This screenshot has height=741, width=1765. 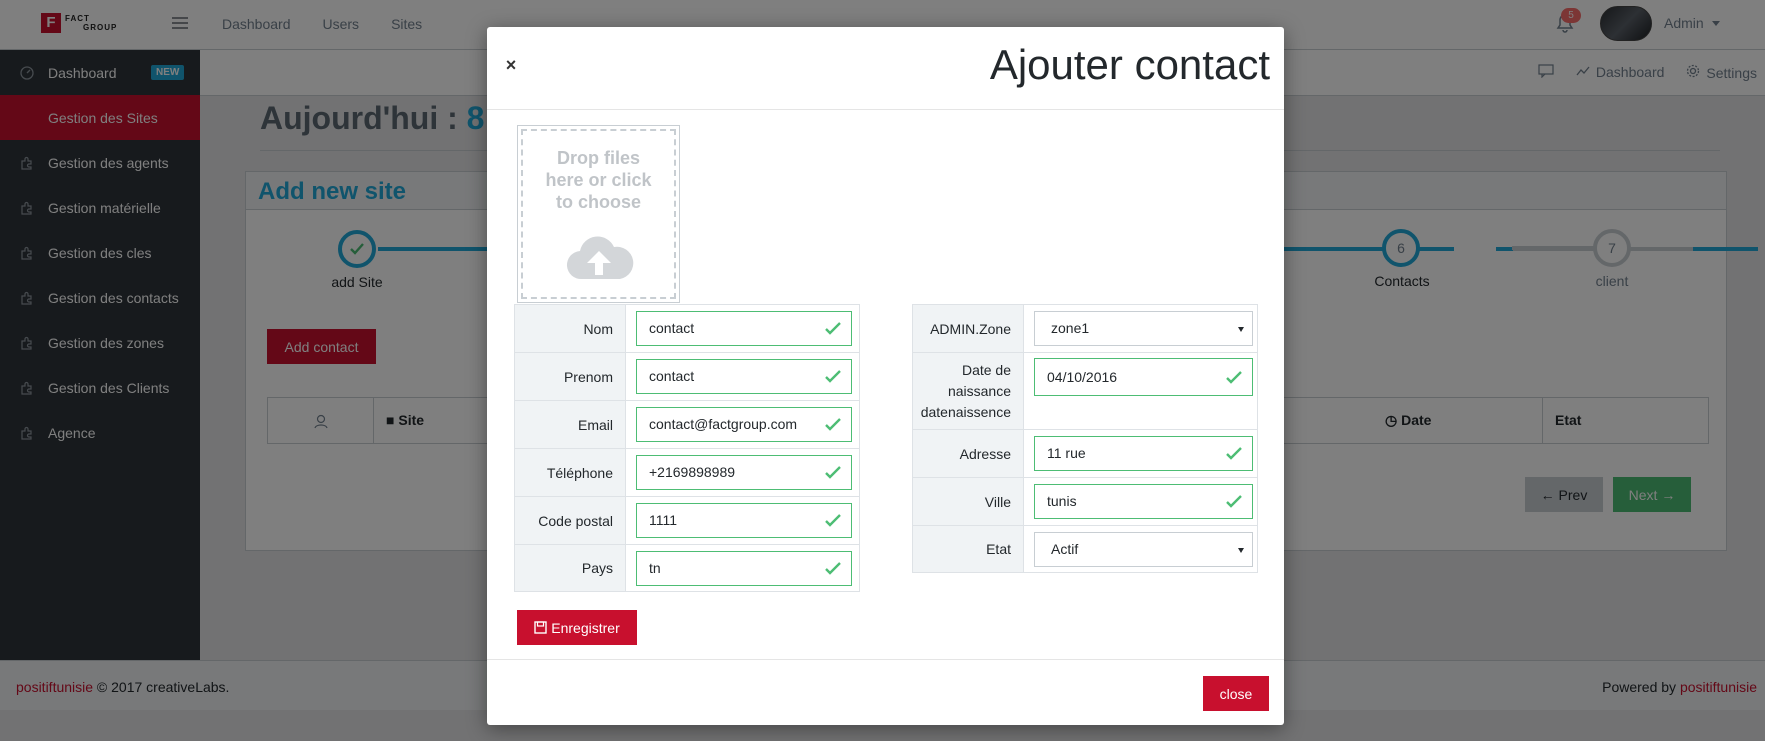 What do you see at coordinates (570, 520) in the screenshot?
I see `field-label: Code postal` at bounding box center [570, 520].